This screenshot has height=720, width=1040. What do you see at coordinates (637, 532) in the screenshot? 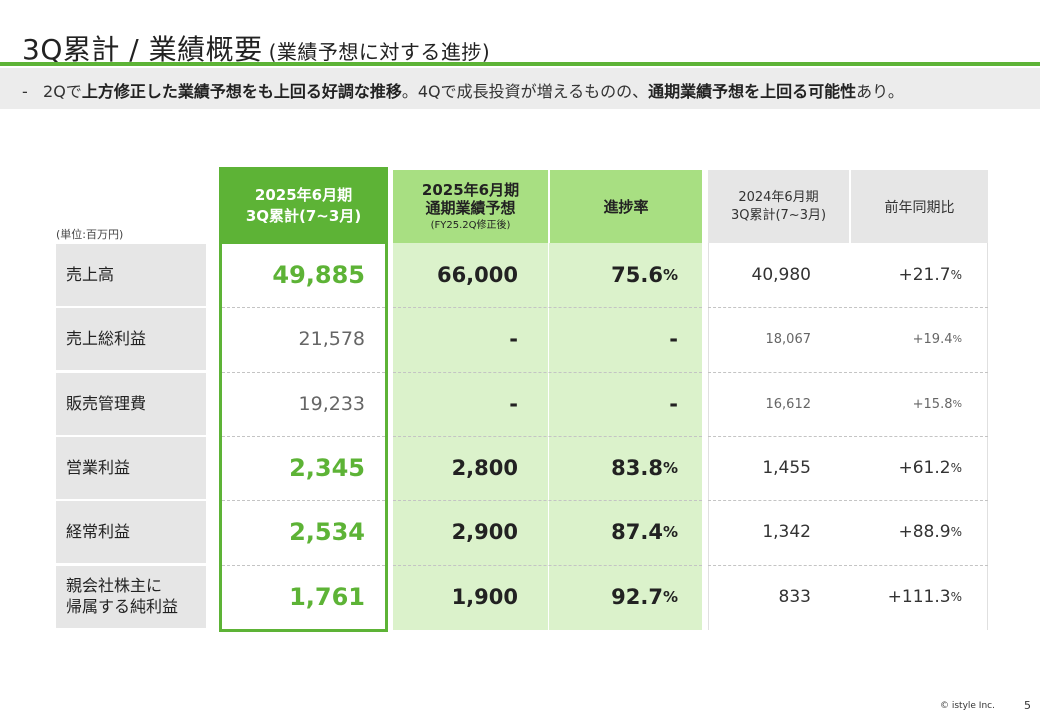
I see `progress-value-text: 87.4` at bounding box center [637, 532].